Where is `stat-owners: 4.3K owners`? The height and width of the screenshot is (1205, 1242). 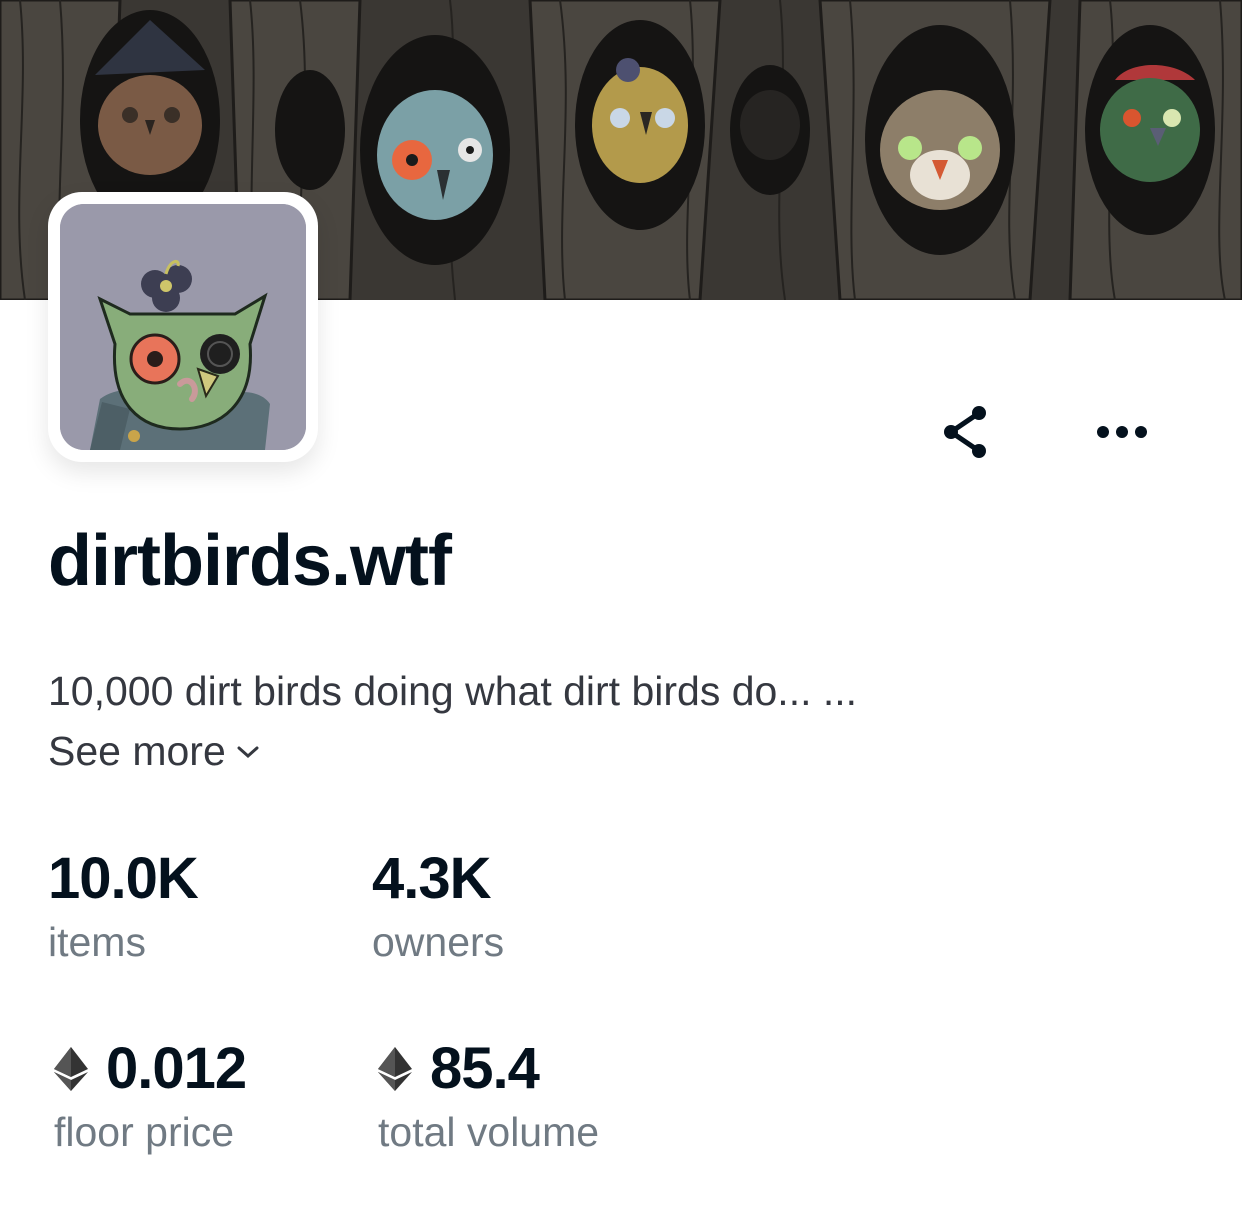
stat-owners: 4.3K owners is located at coordinates (438, 907).